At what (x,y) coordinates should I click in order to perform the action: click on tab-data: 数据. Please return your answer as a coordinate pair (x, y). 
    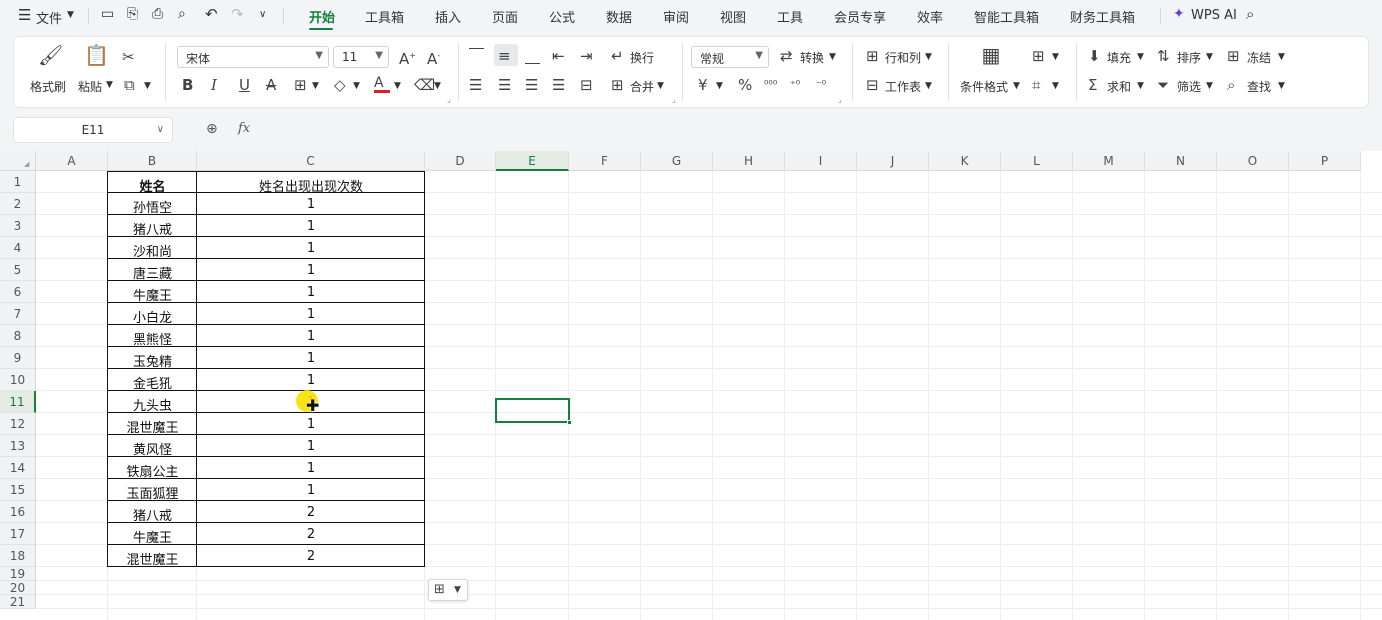
    Looking at the image, I should click on (619, 16).